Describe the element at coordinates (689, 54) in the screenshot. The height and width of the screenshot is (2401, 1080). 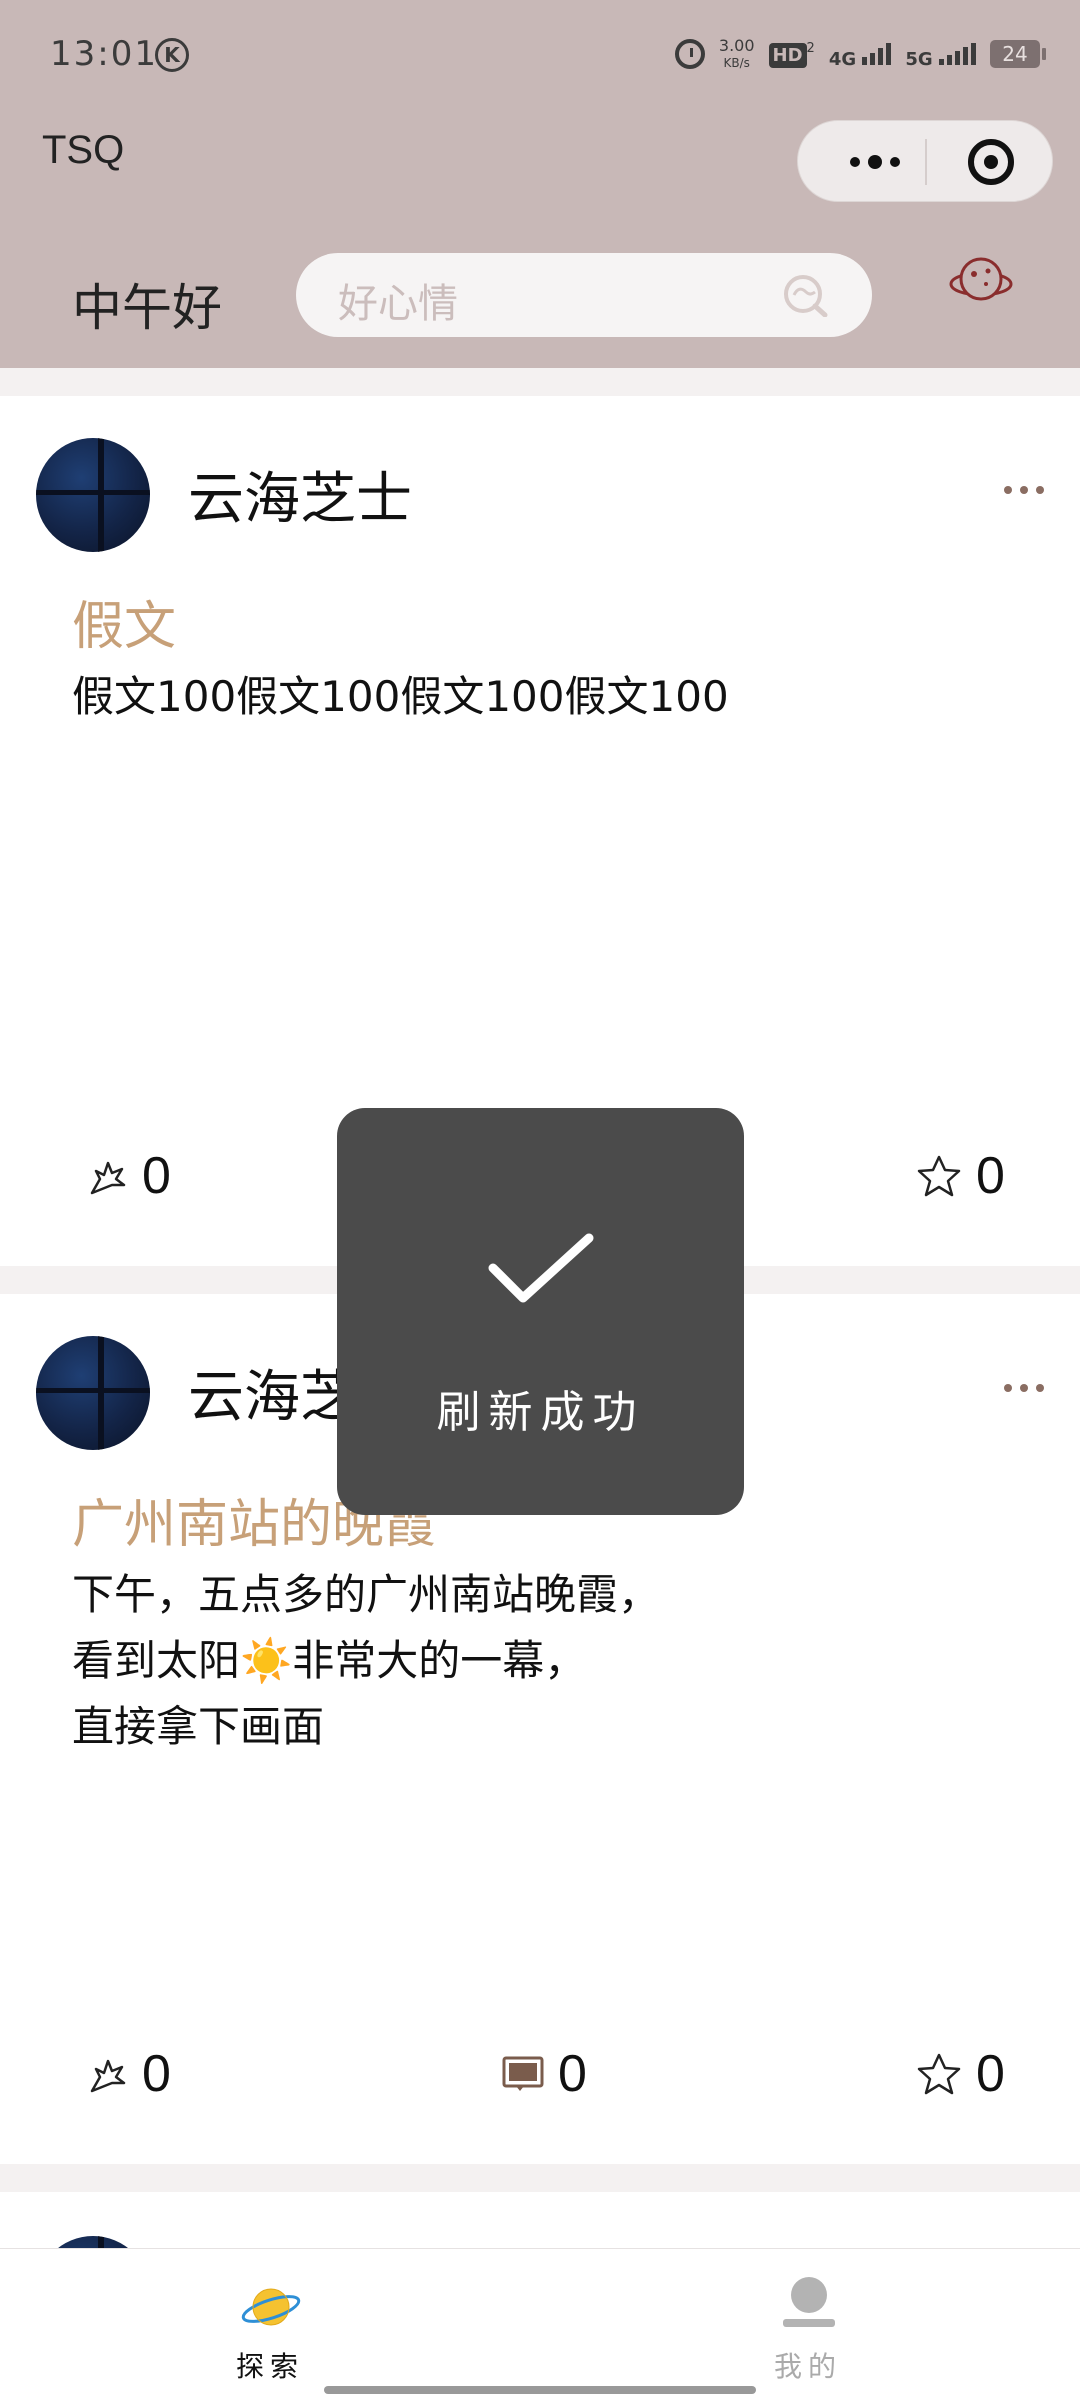
I see `alarm-icon` at that location.